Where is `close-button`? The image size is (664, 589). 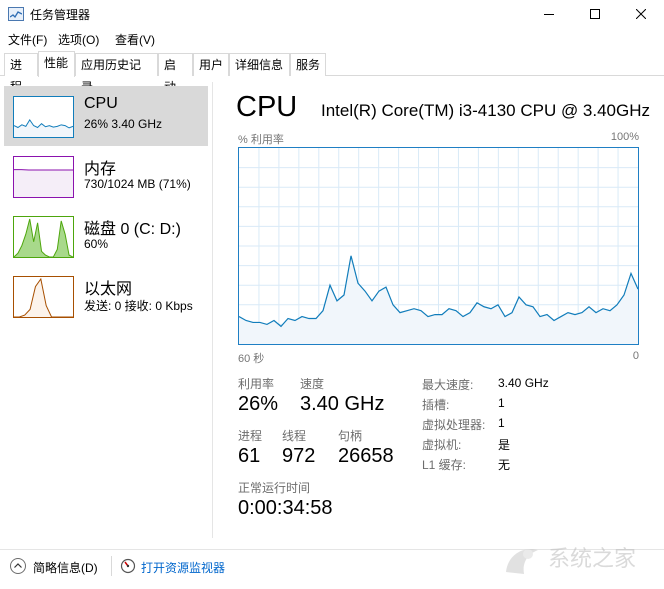
close-button is located at coordinates (641, 14).